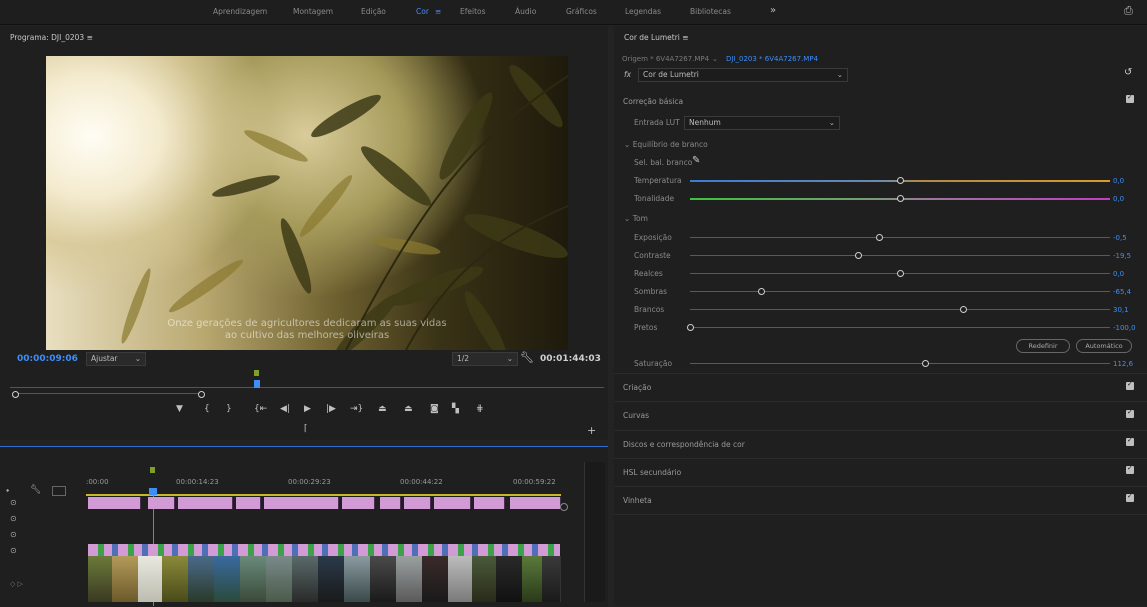  Describe the element at coordinates (1122, 292) in the screenshot. I see `shadows-value: -65,4` at that location.